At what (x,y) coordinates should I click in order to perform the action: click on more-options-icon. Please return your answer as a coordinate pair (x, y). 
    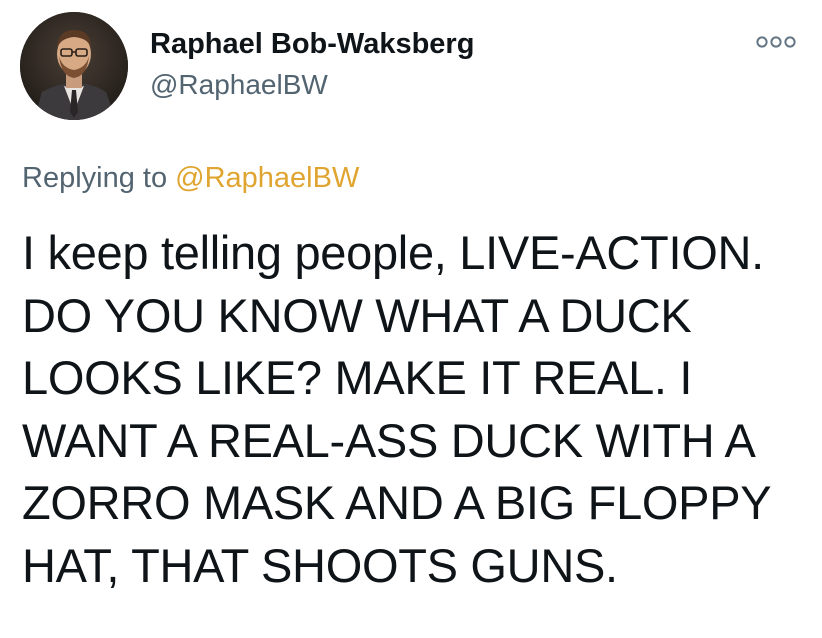
    Looking at the image, I should click on (776, 42).